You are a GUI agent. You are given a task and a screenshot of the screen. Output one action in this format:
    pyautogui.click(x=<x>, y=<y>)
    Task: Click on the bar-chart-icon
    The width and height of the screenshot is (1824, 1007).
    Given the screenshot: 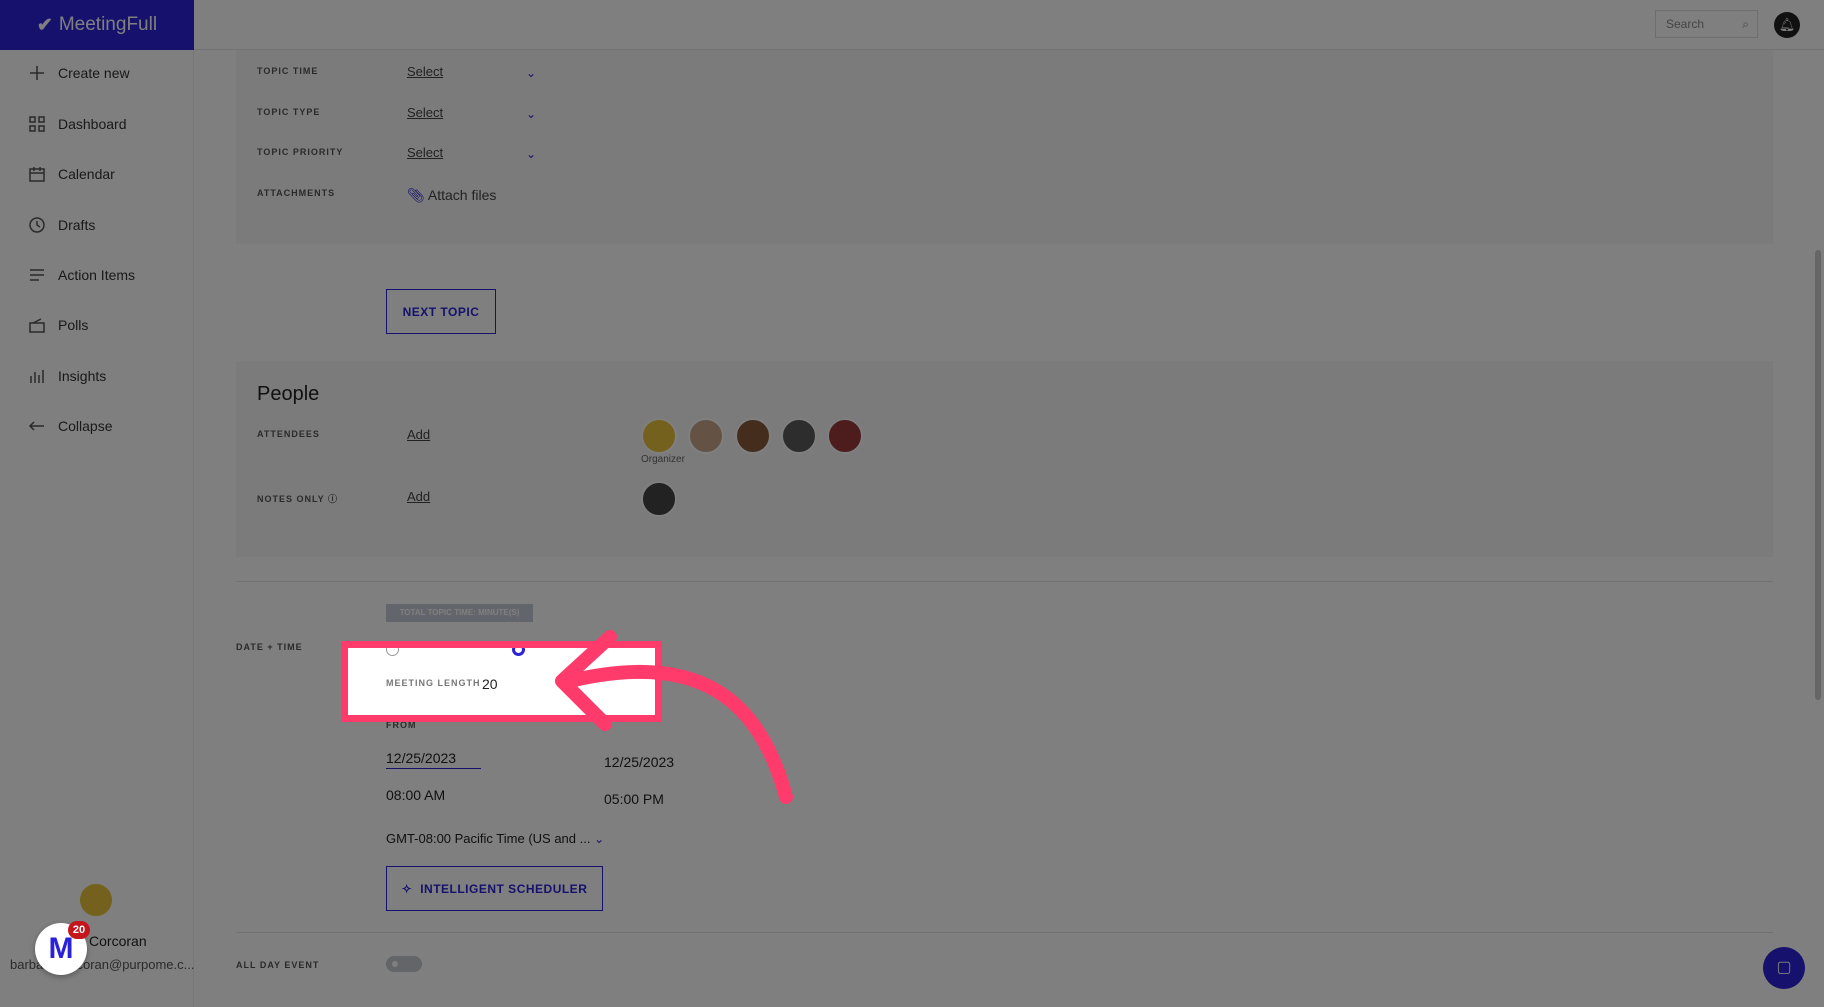 What is the action you would take?
    pyautogui.click(x=37, y=376)
    